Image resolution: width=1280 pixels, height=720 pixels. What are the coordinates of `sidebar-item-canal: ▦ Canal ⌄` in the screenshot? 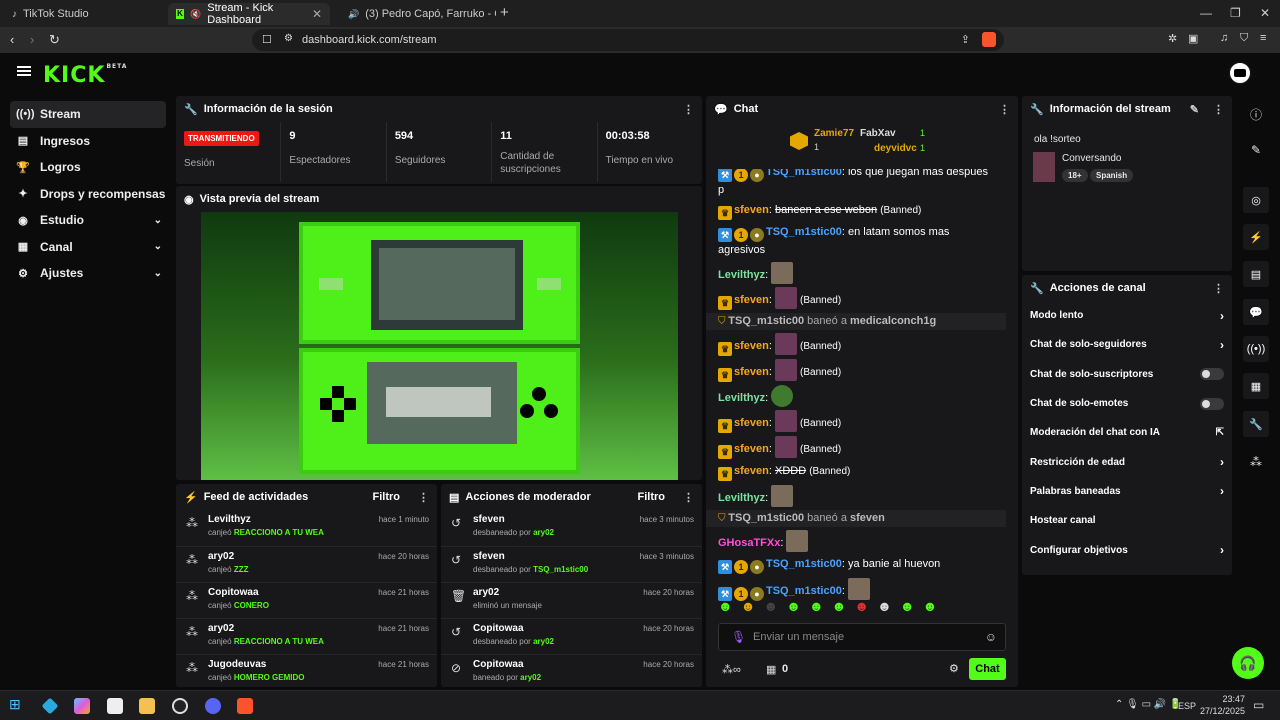 It's located at (88, 247).